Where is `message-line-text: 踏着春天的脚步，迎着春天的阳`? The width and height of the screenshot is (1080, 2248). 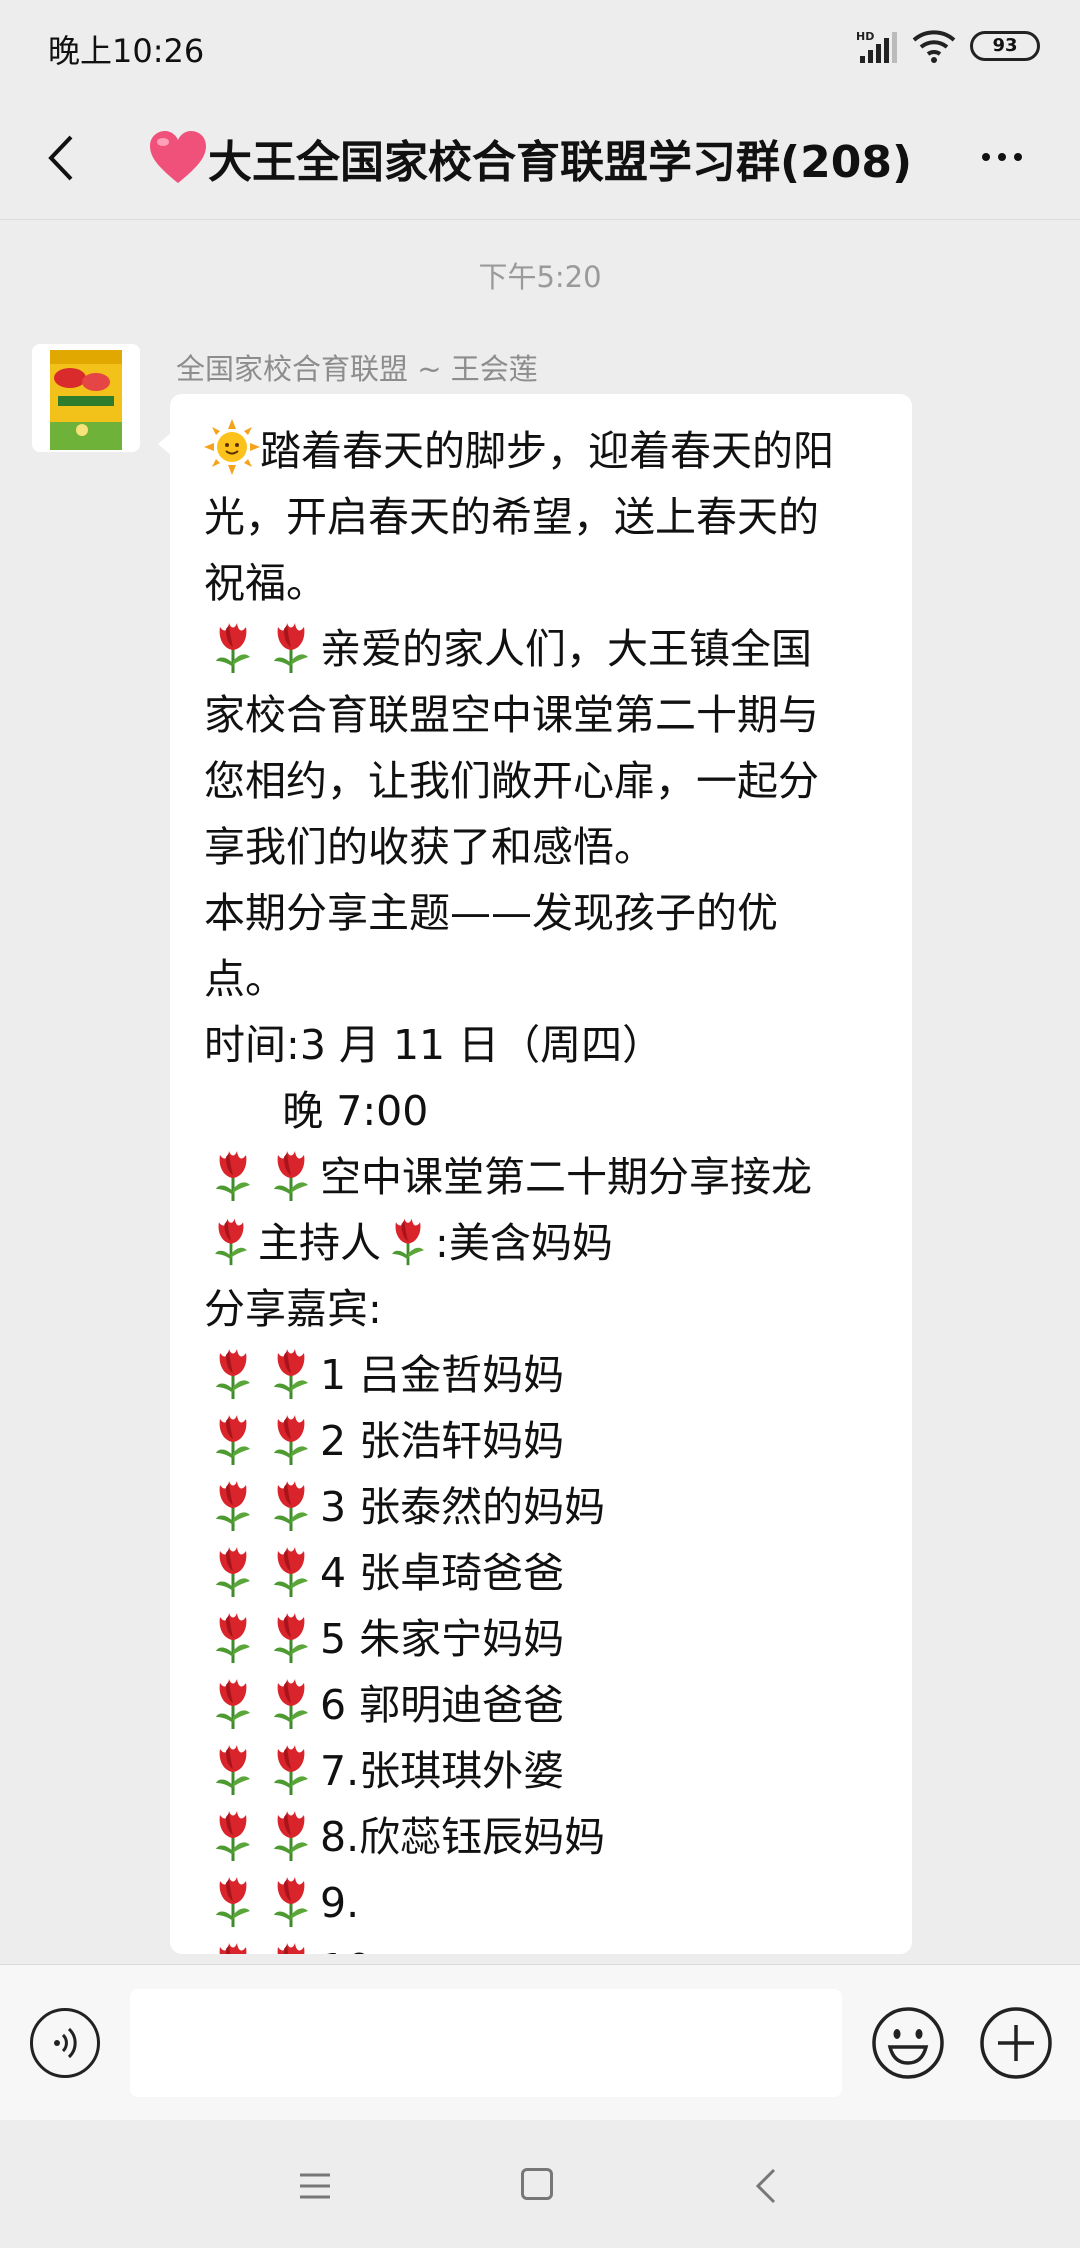
message-line-text: 踏着春天的脚步，迎着春天的阳 is located at coordinates (547, 451).